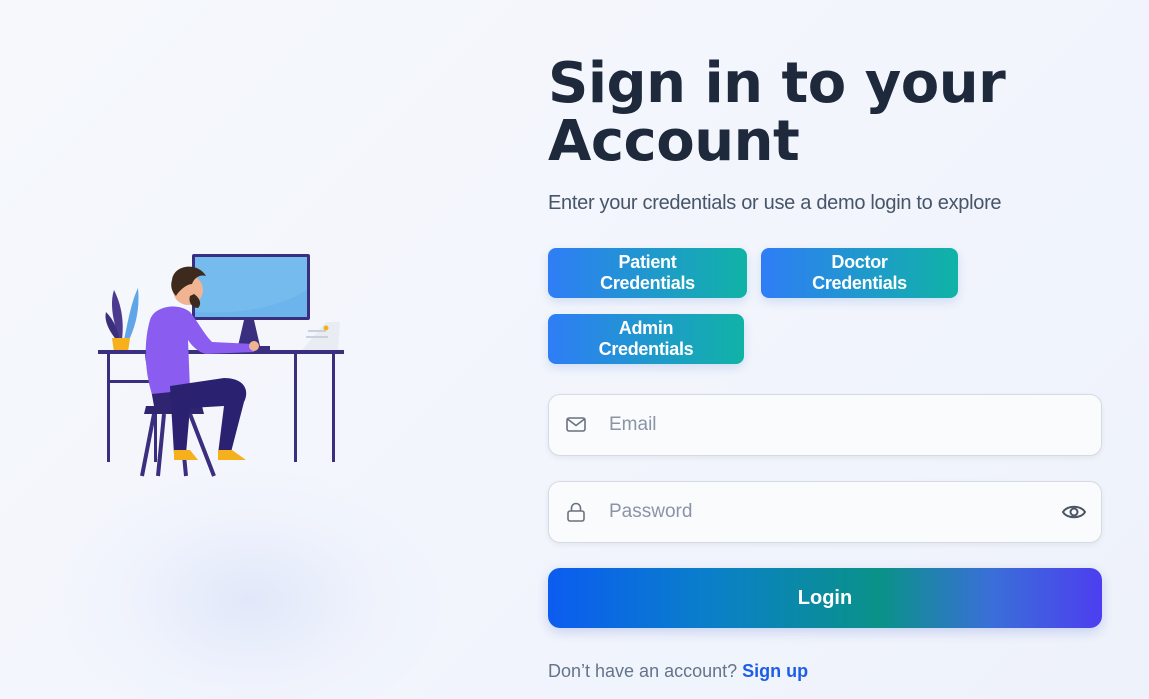 The height and width of the screenshot is (699, 1149). Describe the element at coordinates (250, 584) in the screenshot. I see `background-glow` at that location.